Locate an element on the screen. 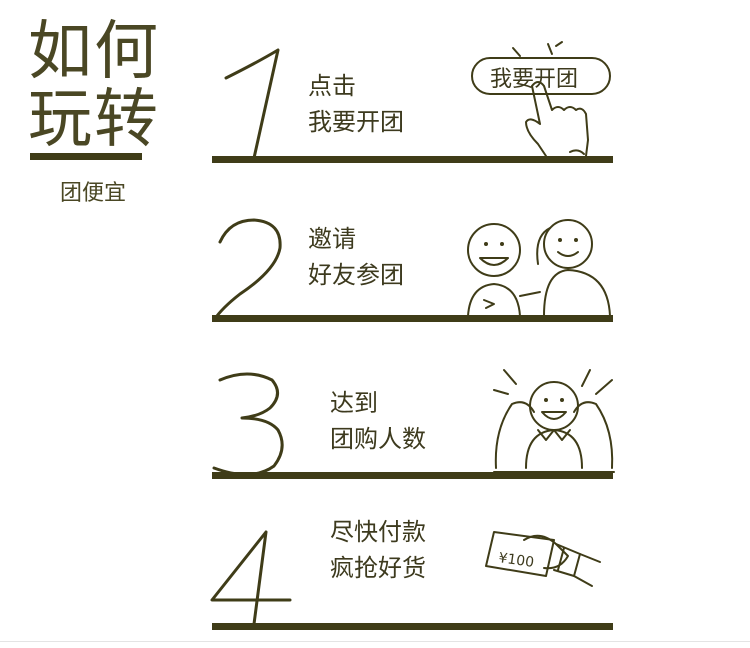 The image size is (750, 648). step-4-numeral is located at coordinates (251, 580).